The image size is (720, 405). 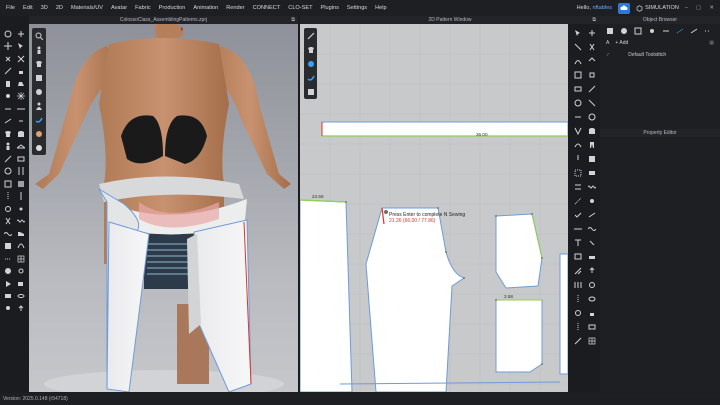 I want to click on pattern-pants-icon, so click(x=592, y=144).